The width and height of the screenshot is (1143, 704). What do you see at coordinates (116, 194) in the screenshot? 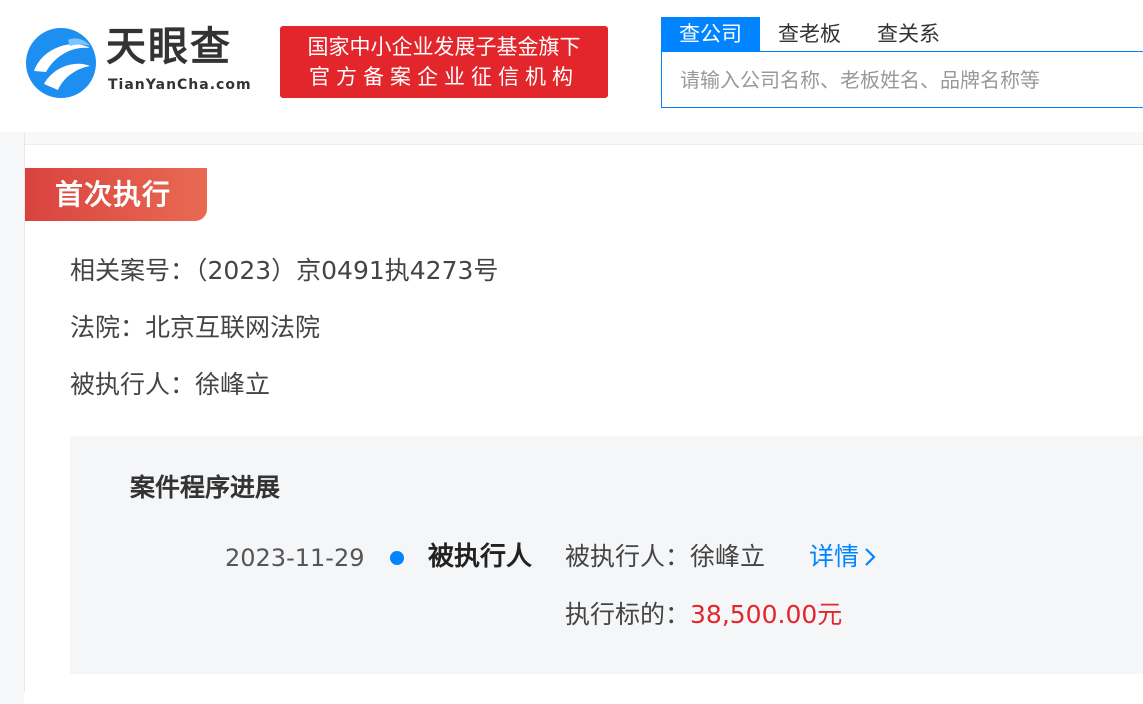
I see `section-tag-first-execution: 首次执行` at bounding box center [116, 194].